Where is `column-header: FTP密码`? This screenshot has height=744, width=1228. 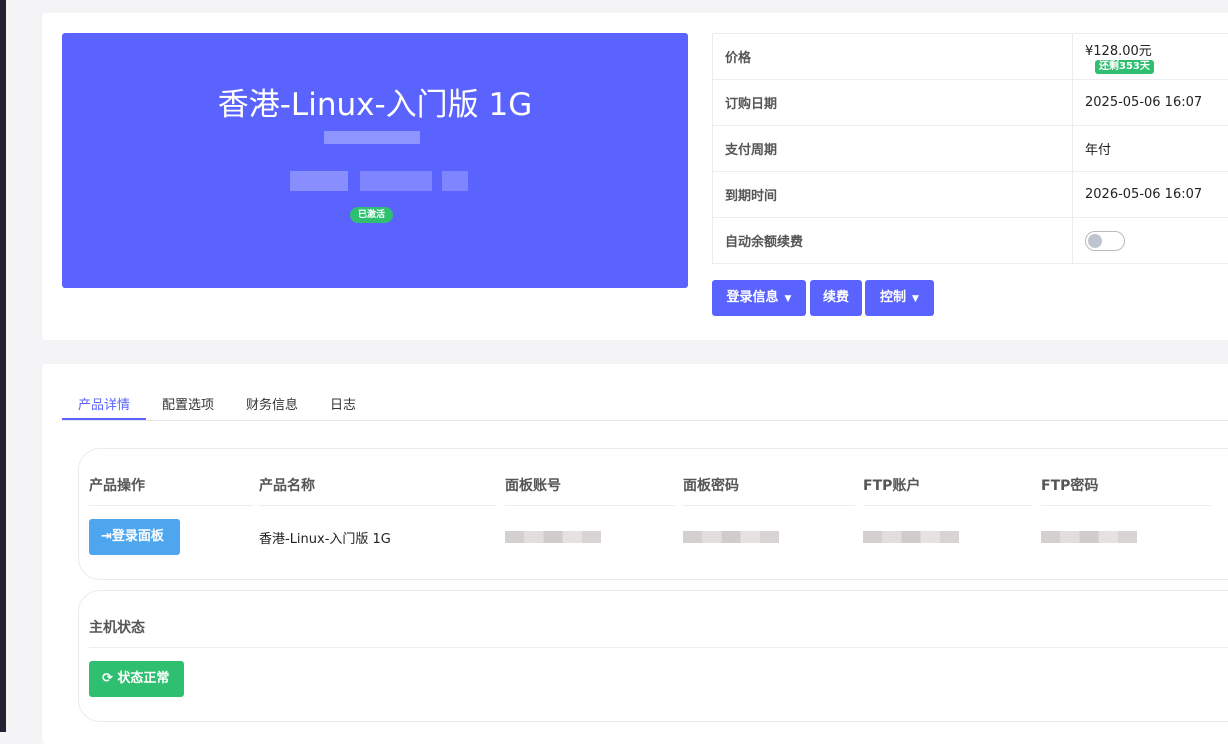 column-header: FTP密码 is located at coordinates (1069, 485).